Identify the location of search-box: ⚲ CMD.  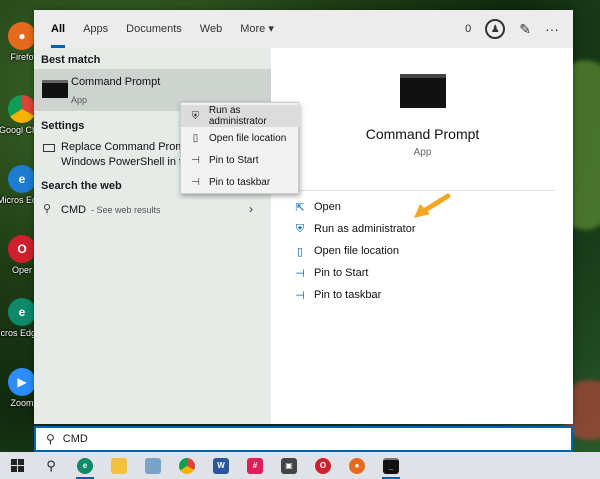
(303, 439).